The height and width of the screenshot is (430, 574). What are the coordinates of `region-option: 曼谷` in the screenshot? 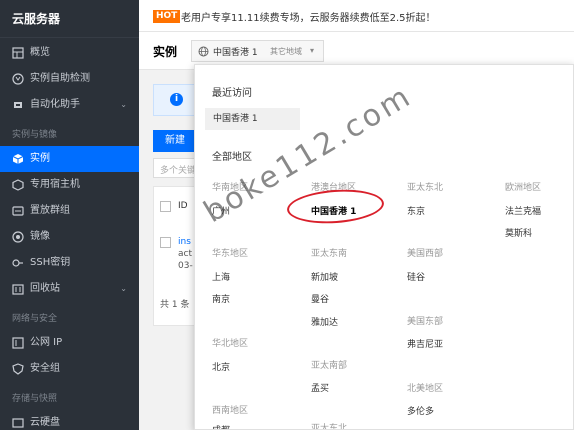 It's located at (320, 298).